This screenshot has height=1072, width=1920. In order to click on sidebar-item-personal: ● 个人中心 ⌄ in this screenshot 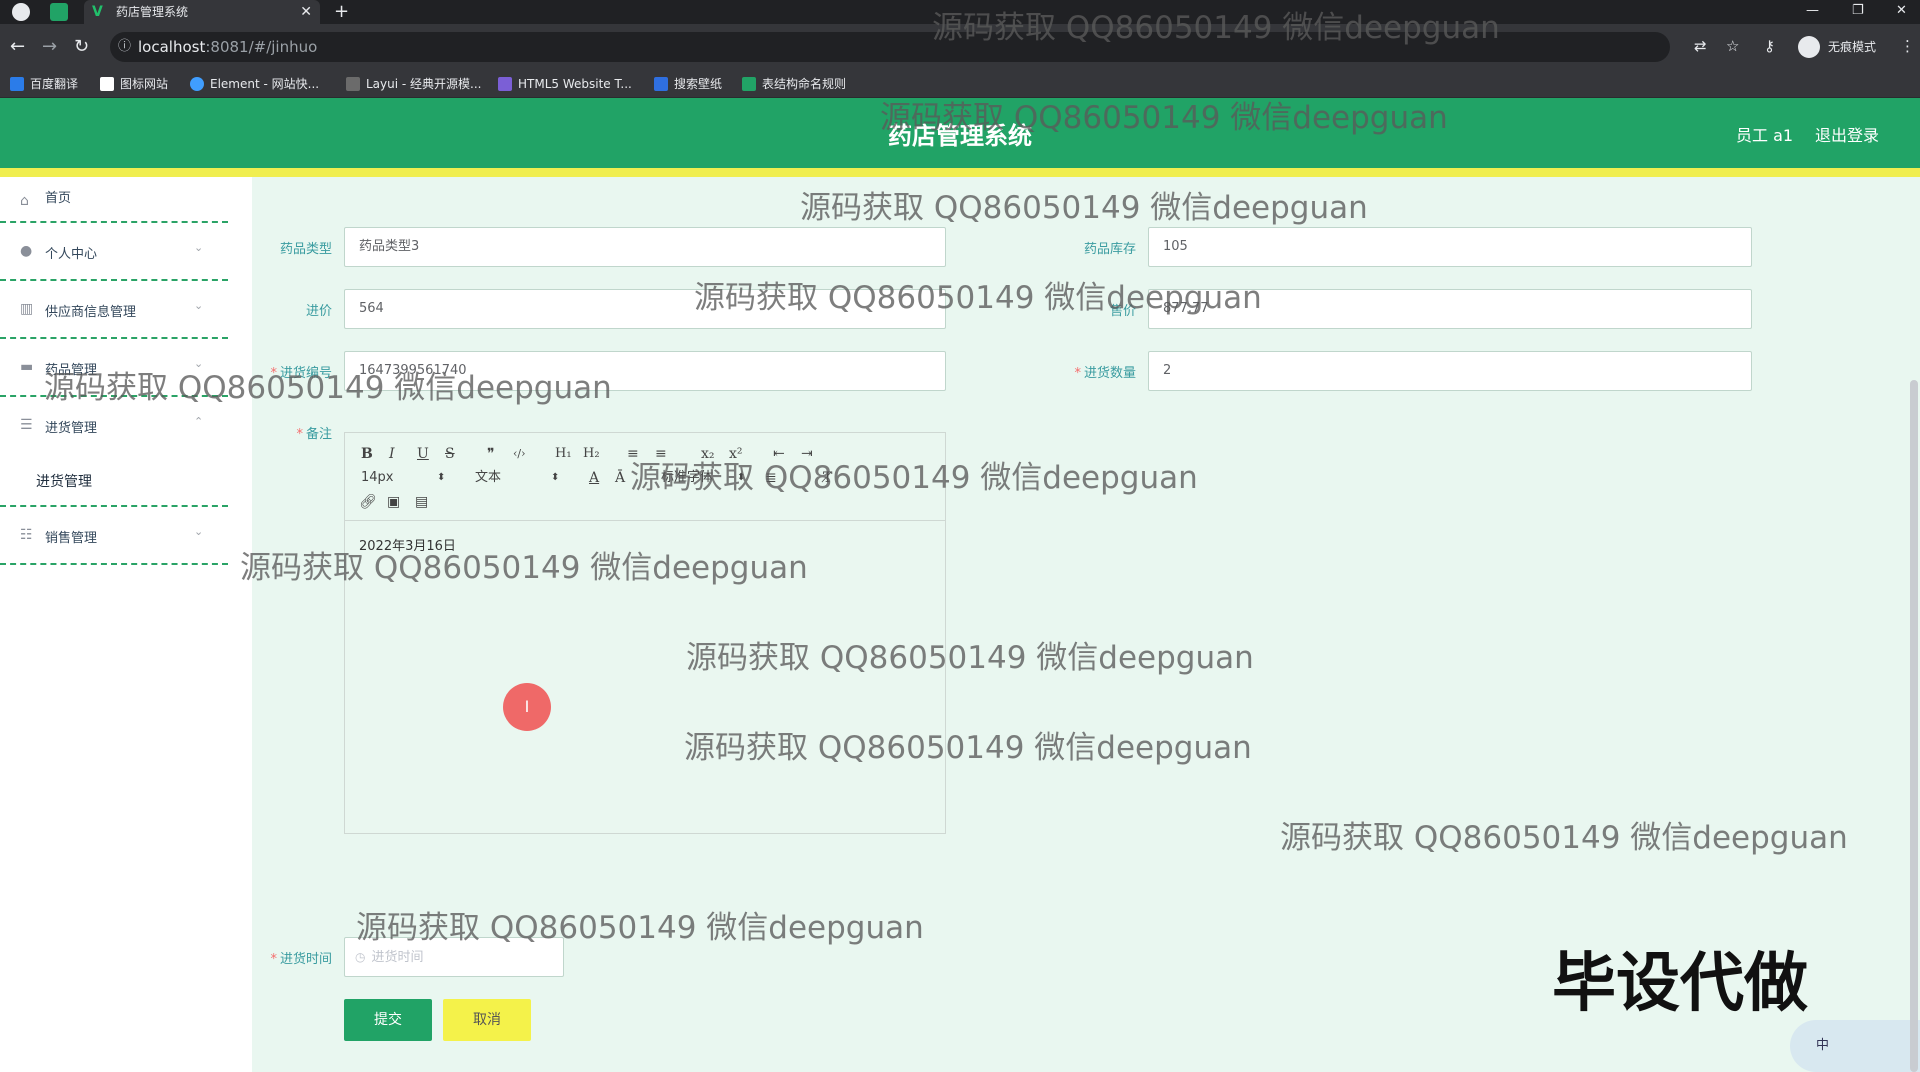, I will do `click(114, 252)`.